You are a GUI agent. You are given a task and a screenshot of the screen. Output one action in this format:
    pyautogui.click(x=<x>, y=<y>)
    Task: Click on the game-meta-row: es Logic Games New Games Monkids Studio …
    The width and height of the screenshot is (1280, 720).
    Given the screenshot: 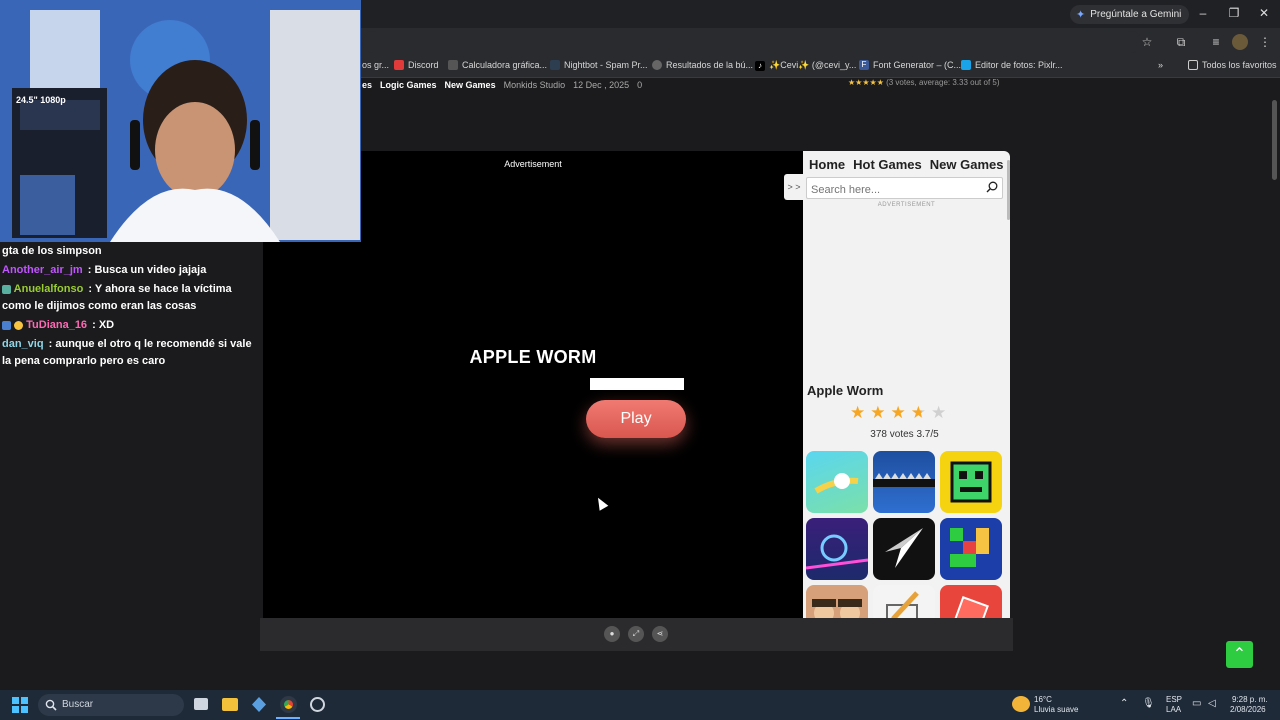 What is the action you would take?
    pyautogui.click(x=502, y=85)
    